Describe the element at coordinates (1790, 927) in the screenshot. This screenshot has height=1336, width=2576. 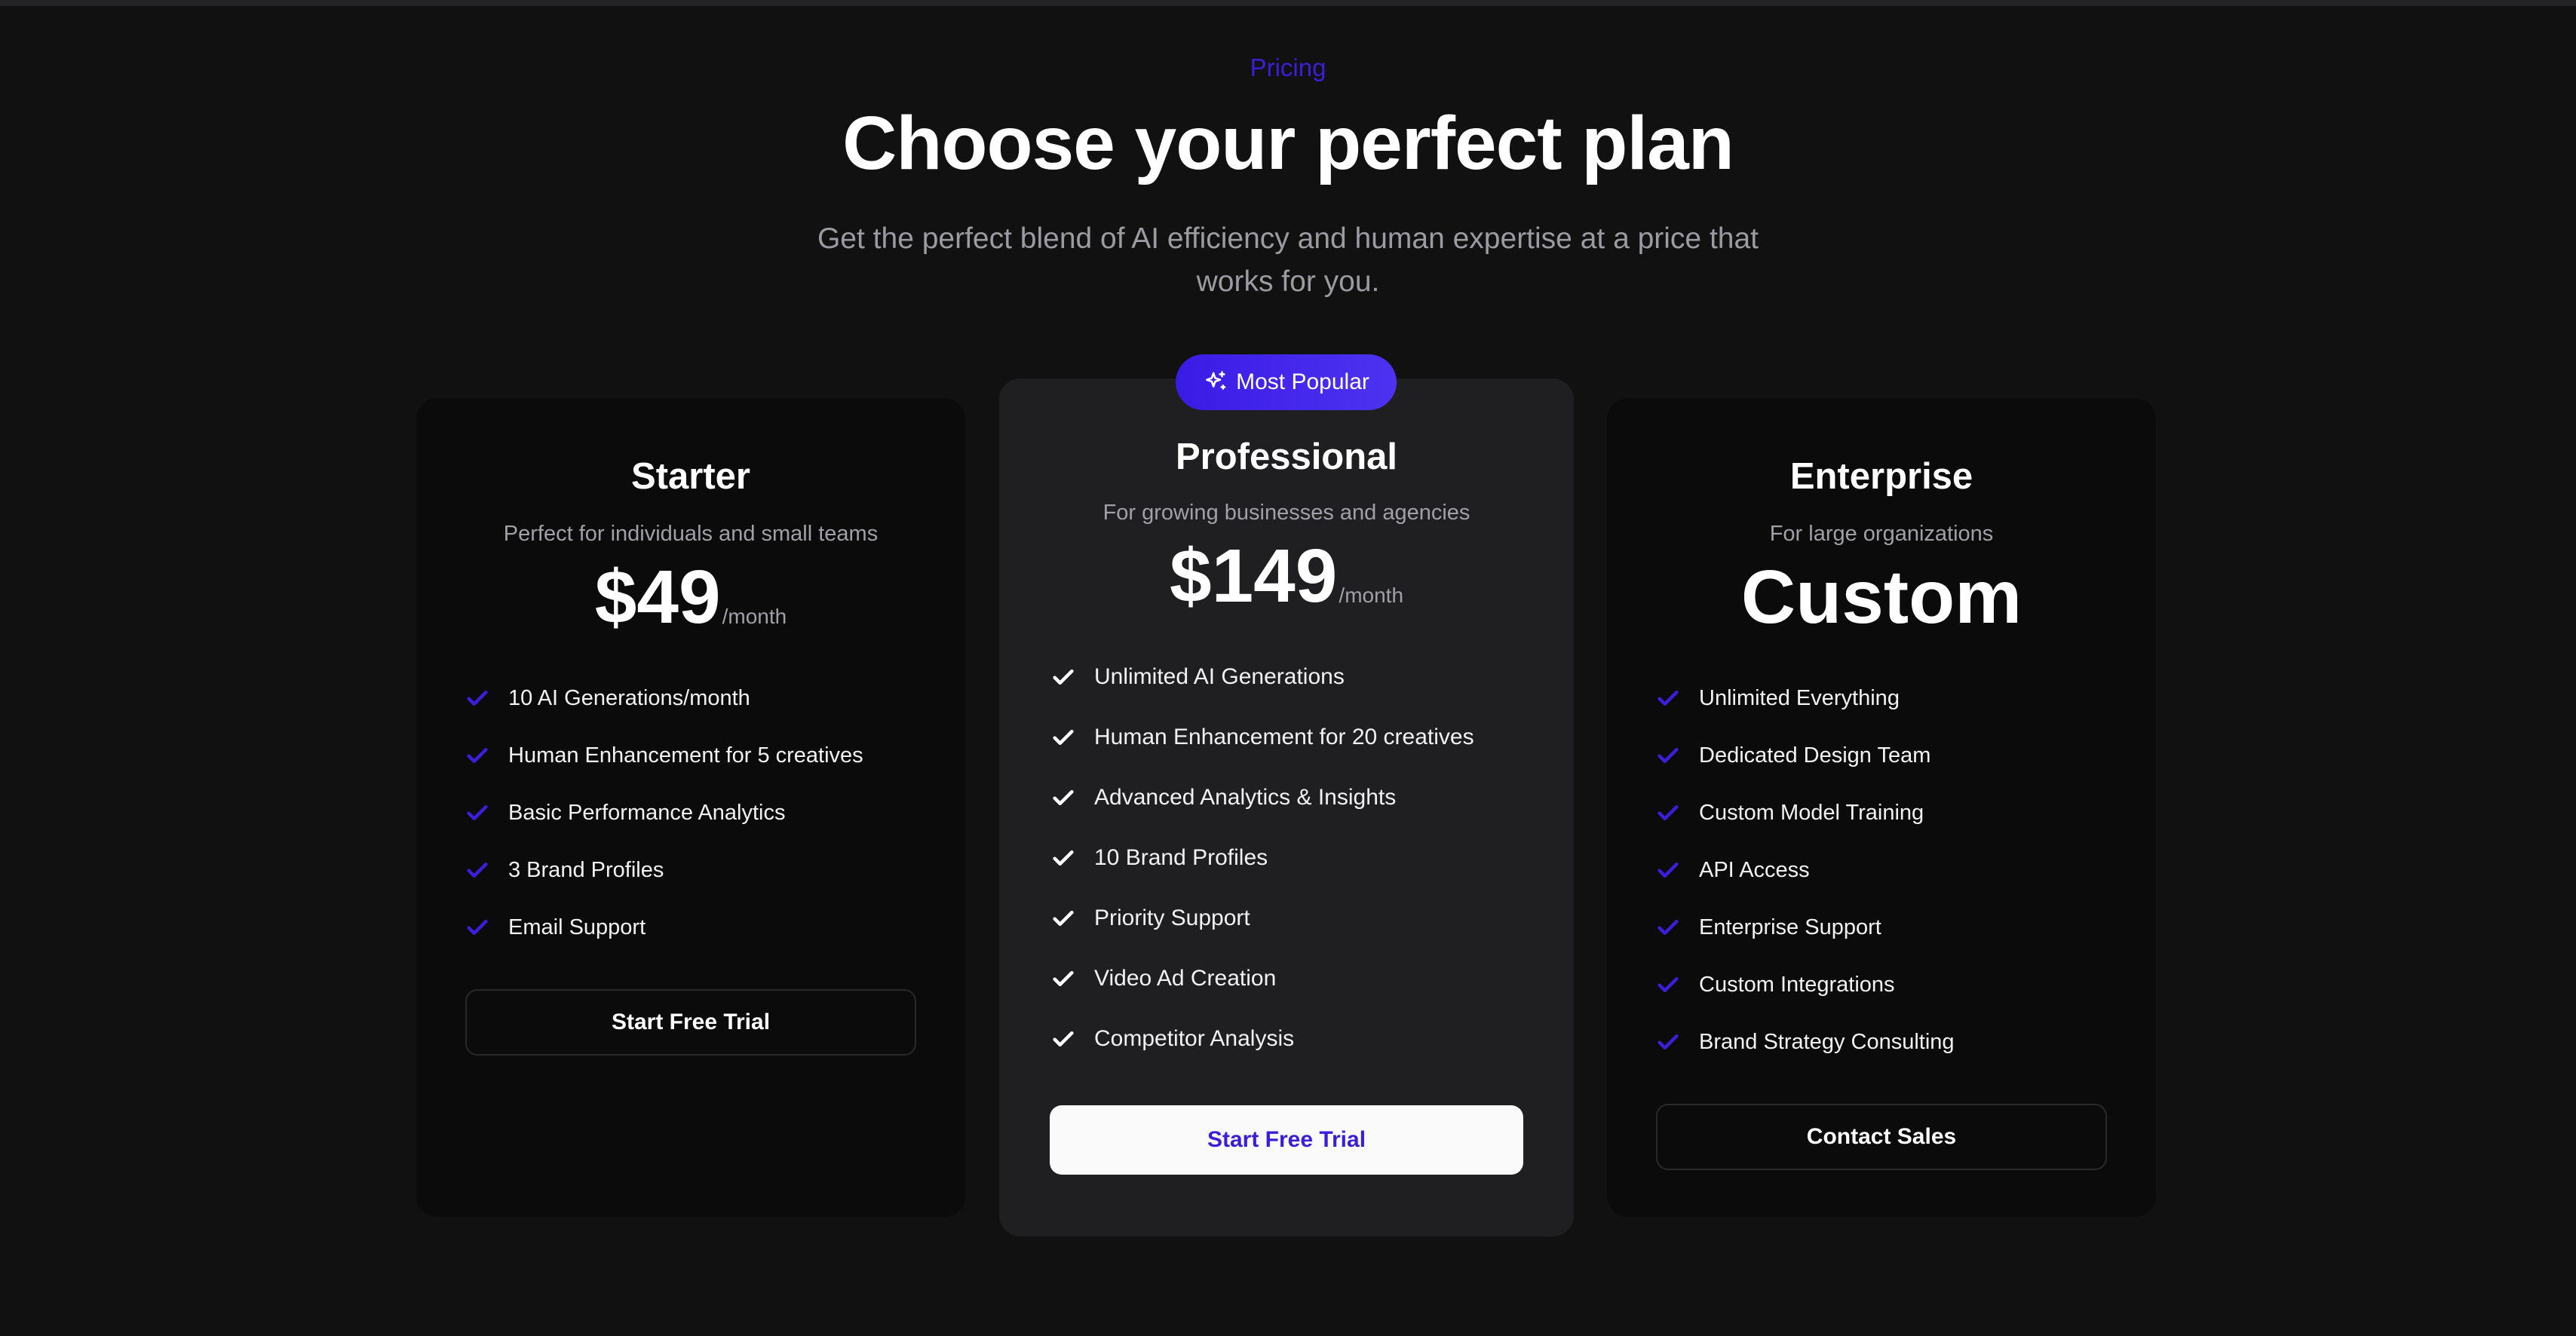
I see `feature-label: Enterprise Support` at that location.